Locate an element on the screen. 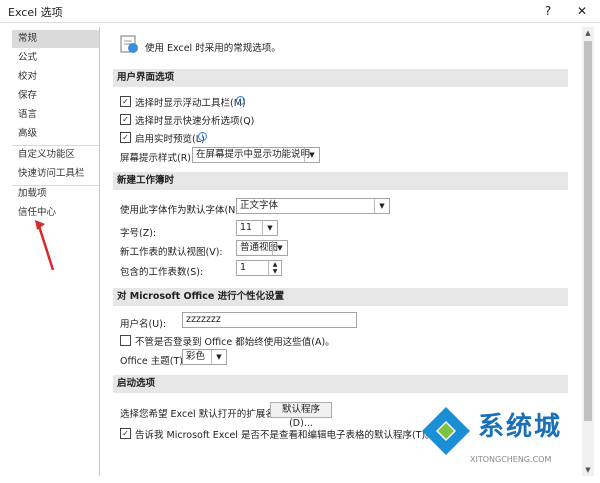 Image resolution: width=600 pixels, height=483 pixels. sidebar-item-general: 常规 is located at coordinates (55, 39).